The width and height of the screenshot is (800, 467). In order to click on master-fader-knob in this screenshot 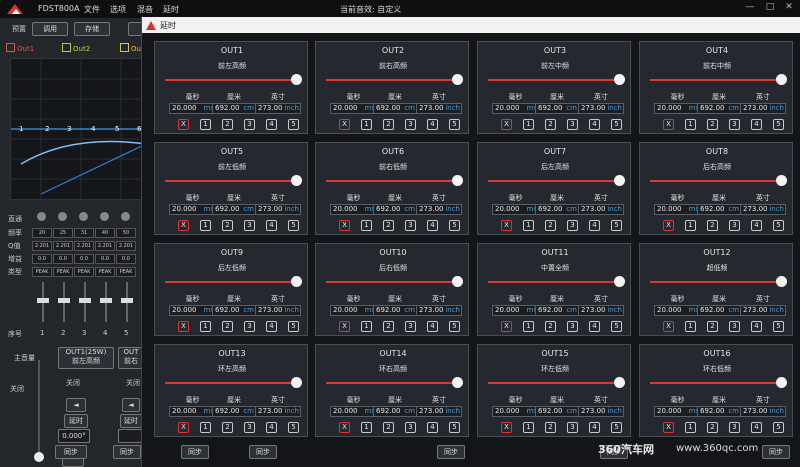, I will do `click(39, 457)`.